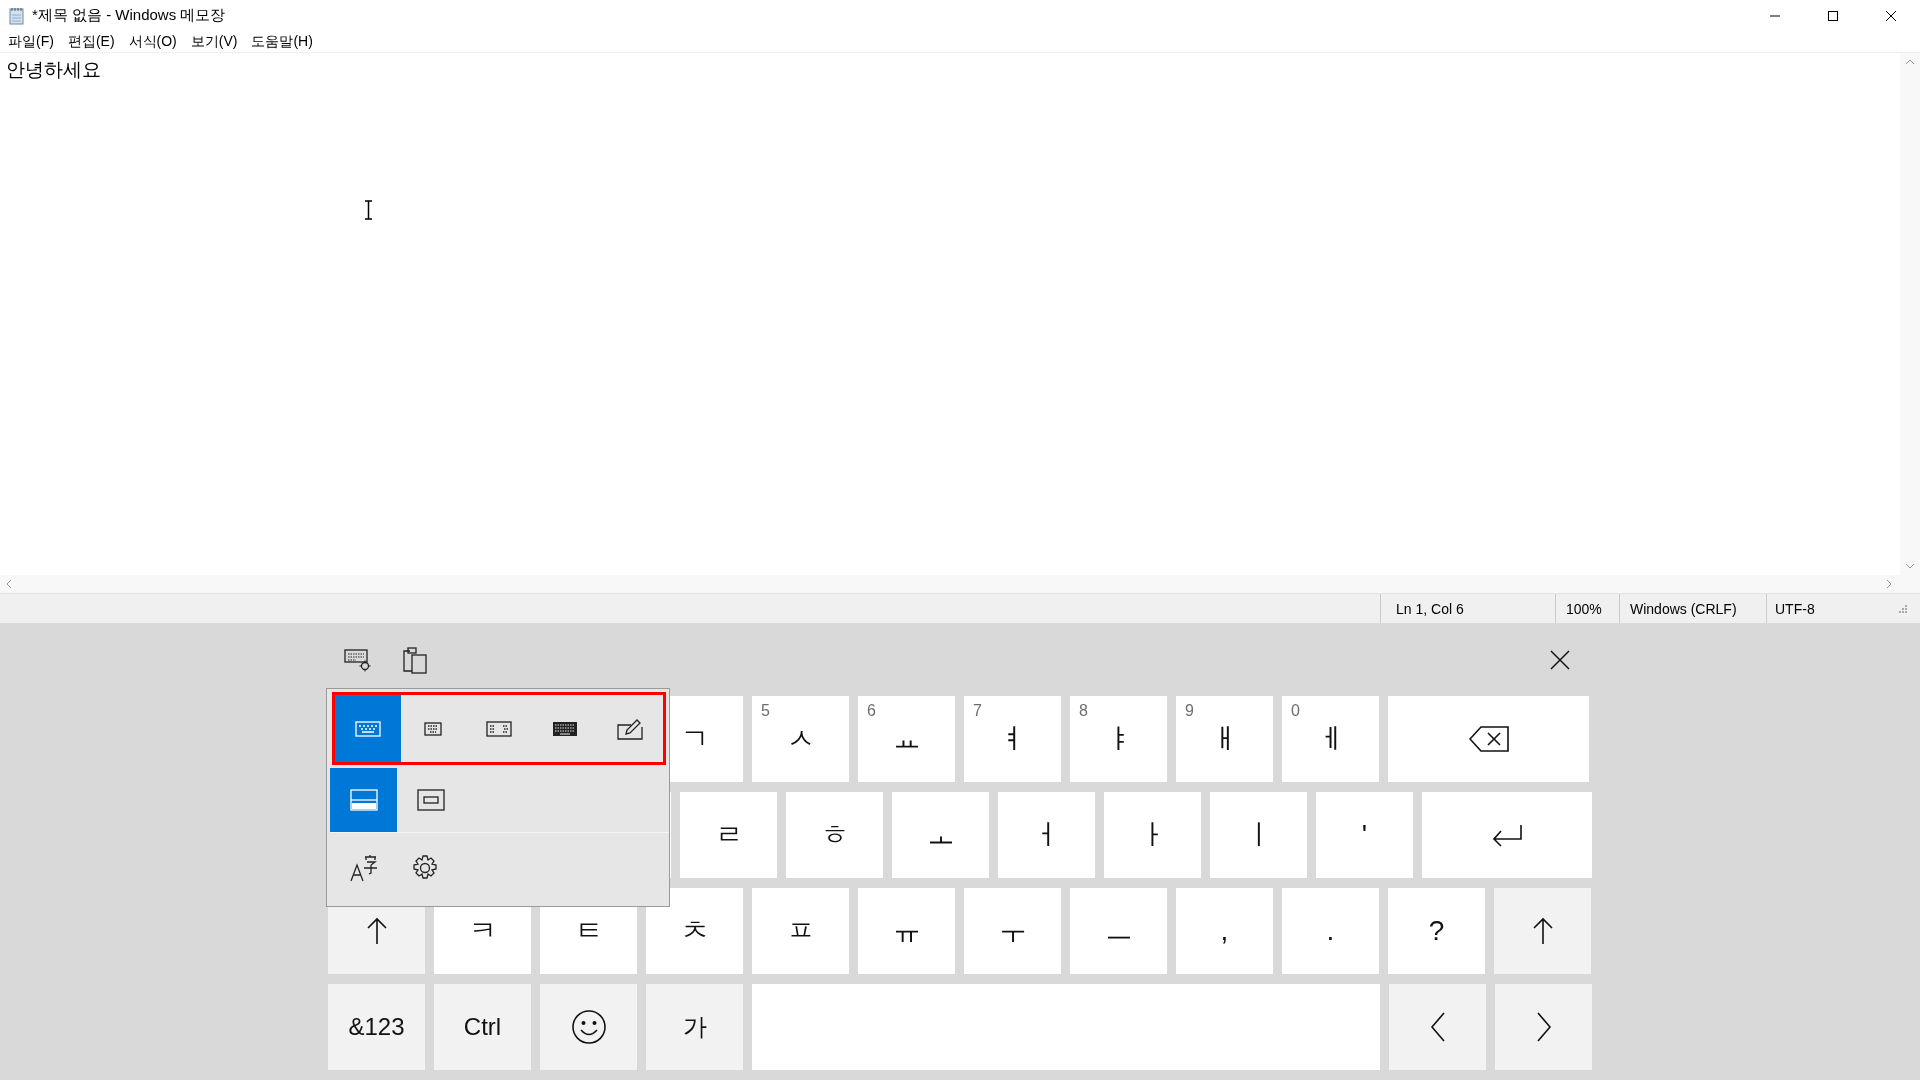 The height and width of the screenshot is (1080, 1920). I want to click on split-keyboard-icon, so click(499, 728).